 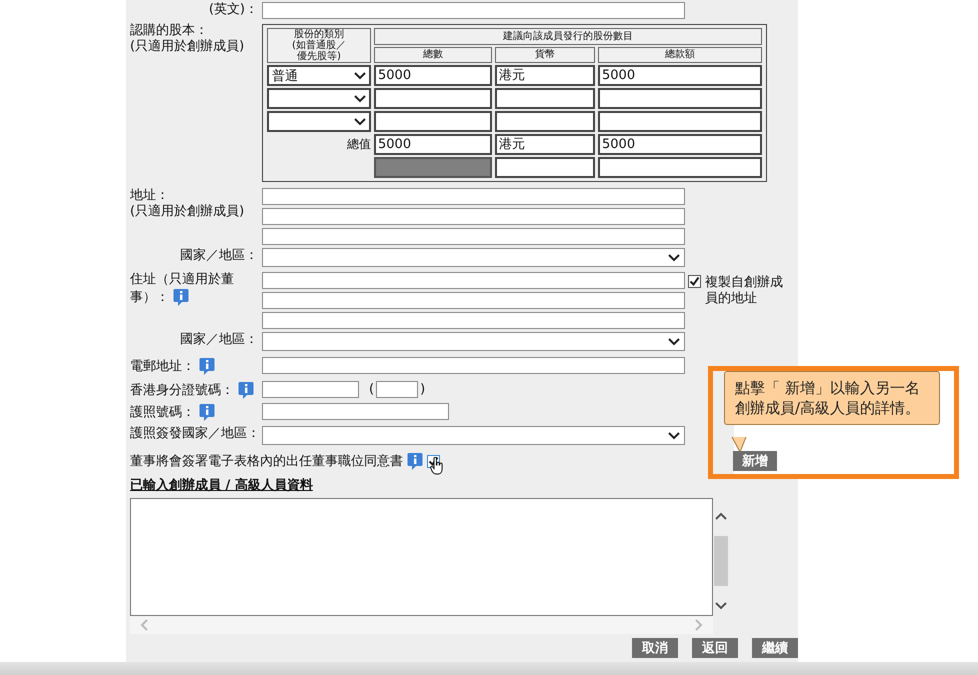 What do you see at coordinates (371, 389) in the screenshot?
I see `bracket: (` at bounding box center [371, 389].